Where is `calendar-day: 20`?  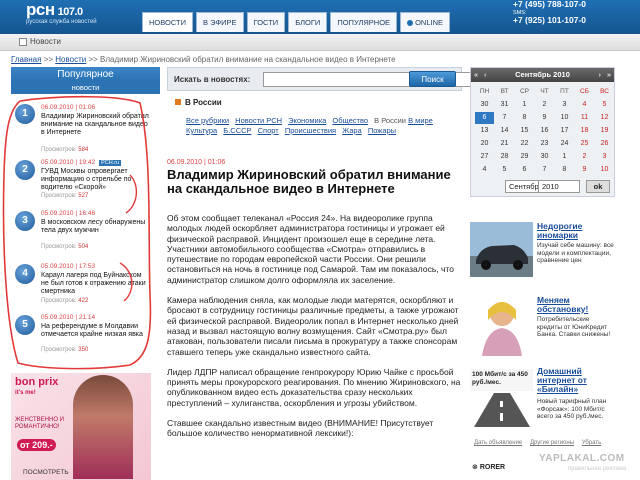
calendar-day: 20 is located at coordinates (484, 144).